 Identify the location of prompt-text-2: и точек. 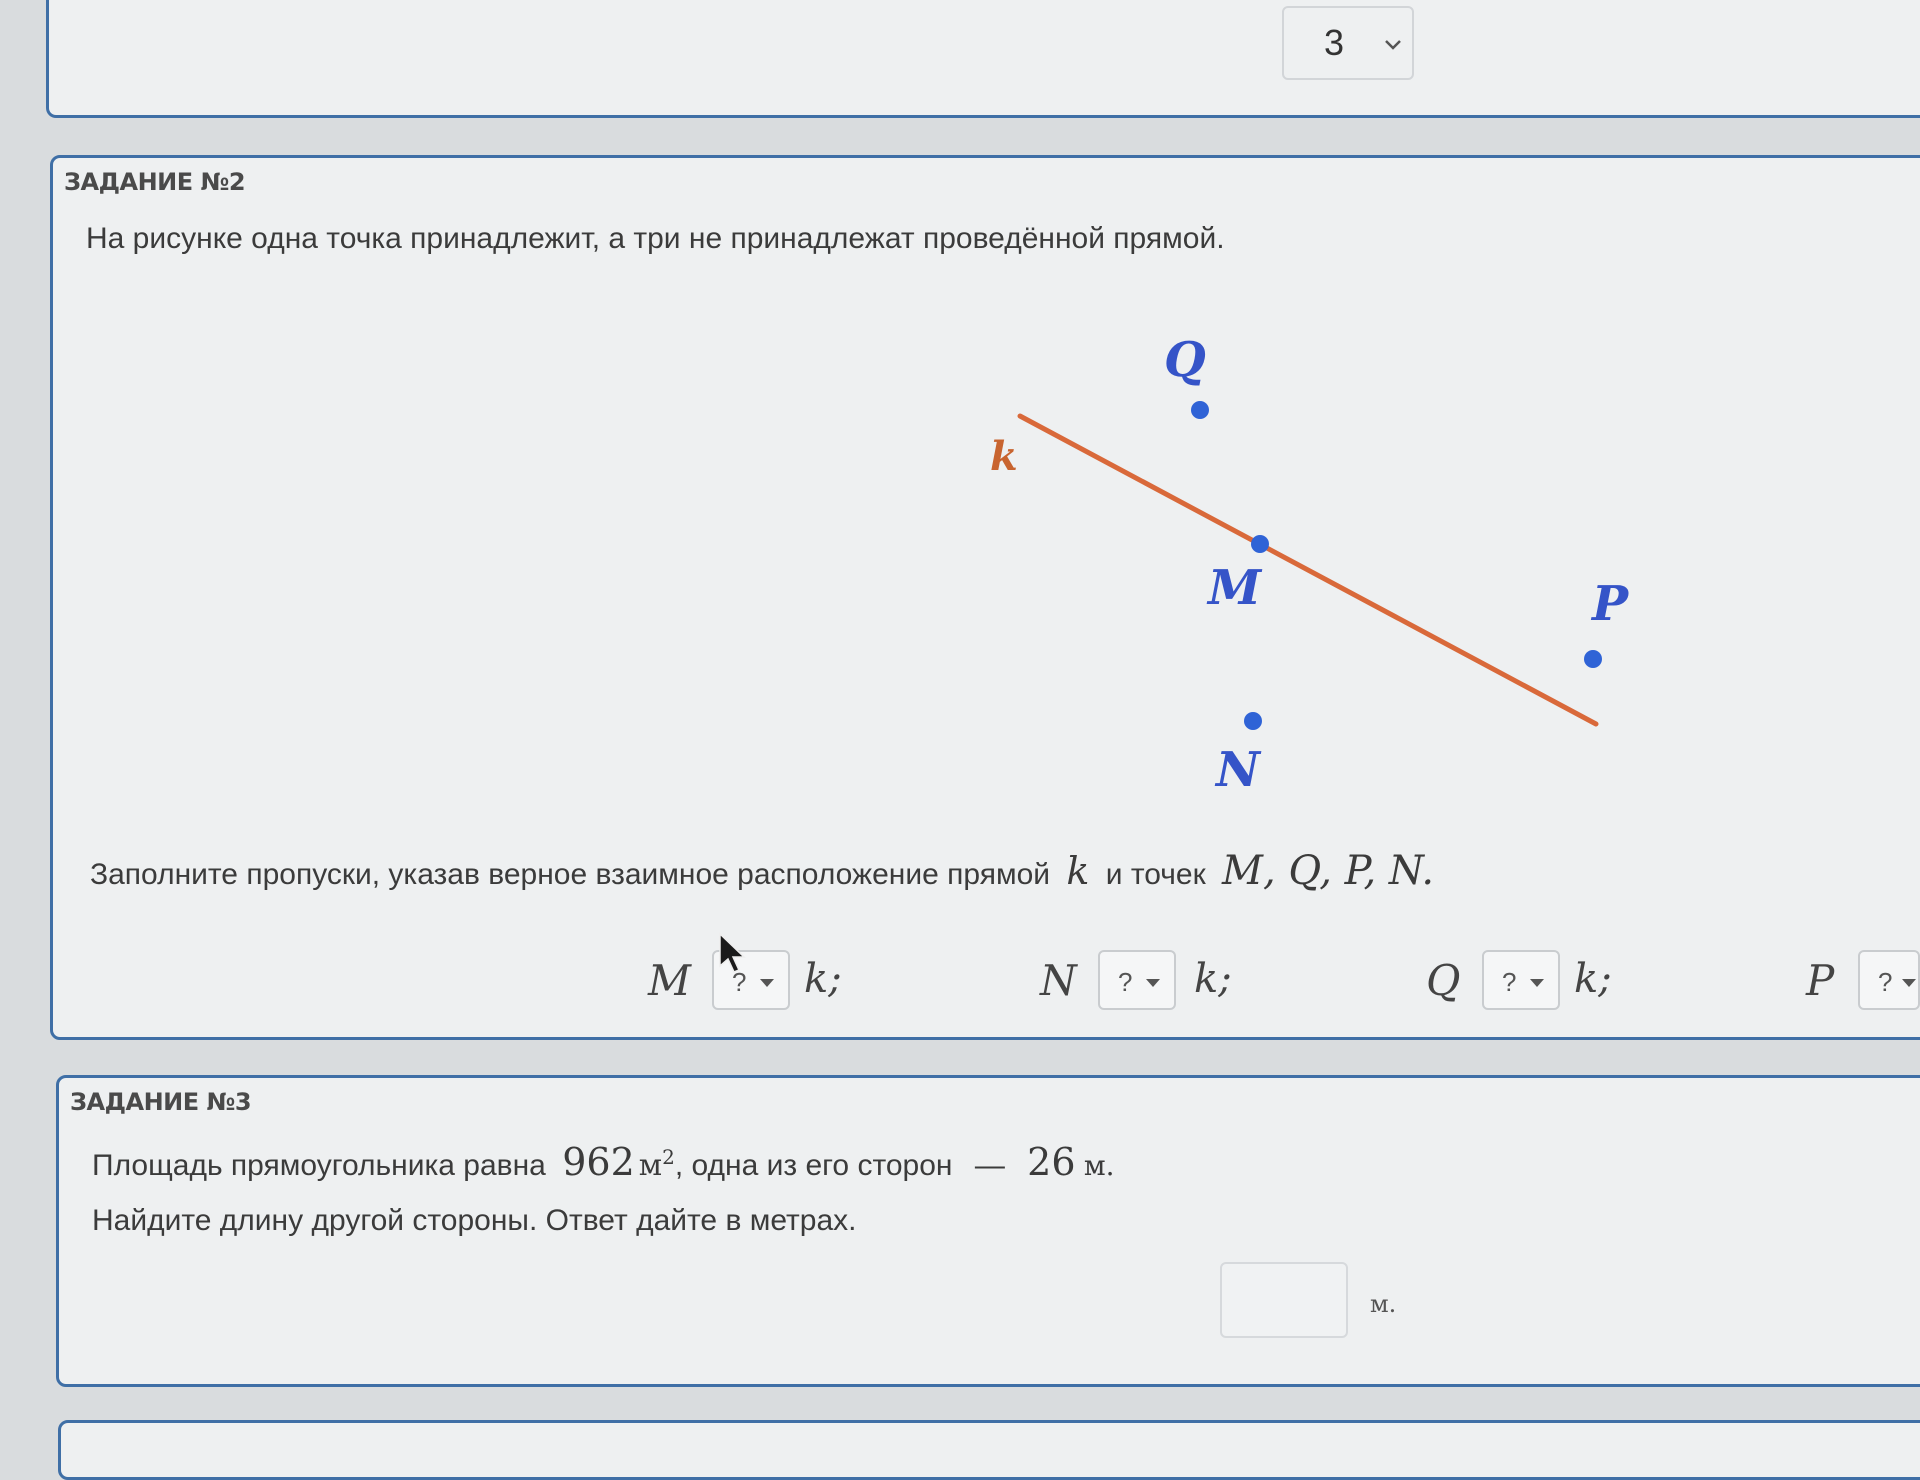
(1155, 874).